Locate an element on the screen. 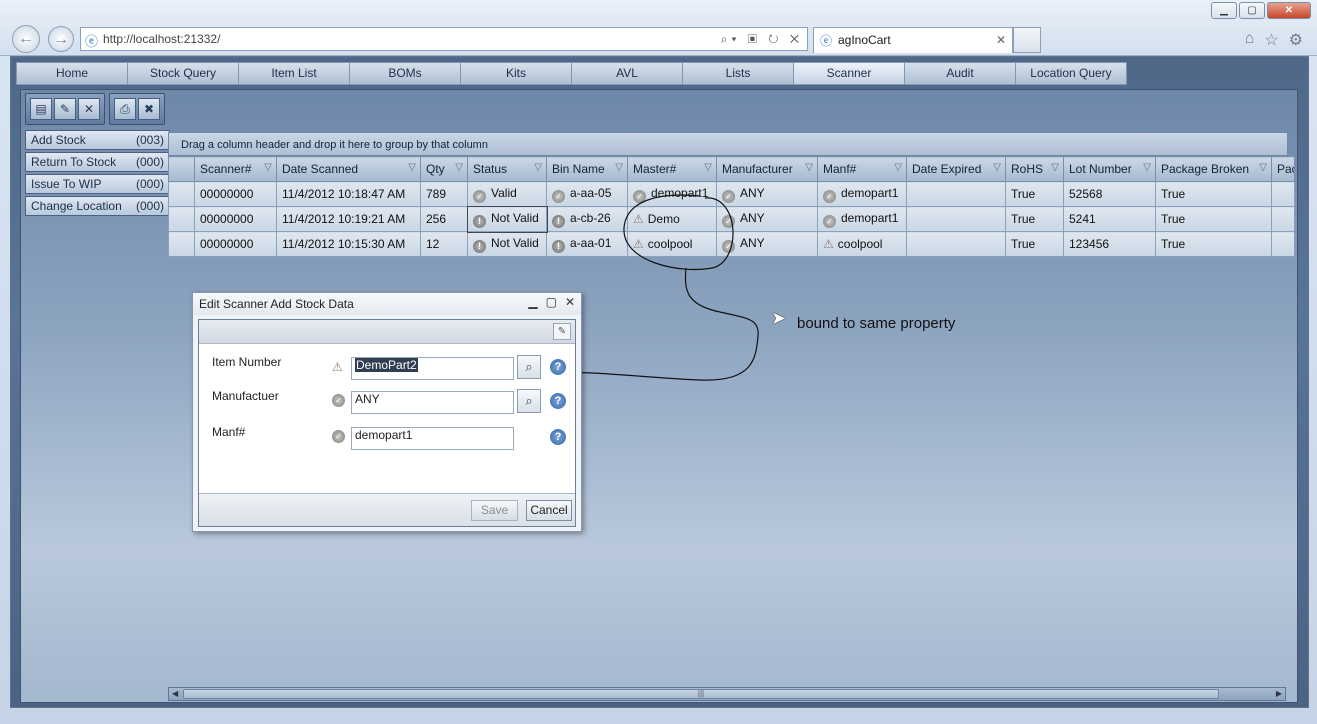  browser-tab: ⓔ agInoCart ✕ is located at coordinates (913, 40).